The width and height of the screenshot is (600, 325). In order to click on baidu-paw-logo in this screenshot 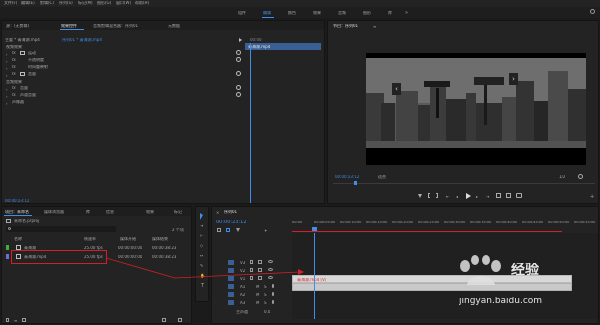, I will do `click(480, 270)`.